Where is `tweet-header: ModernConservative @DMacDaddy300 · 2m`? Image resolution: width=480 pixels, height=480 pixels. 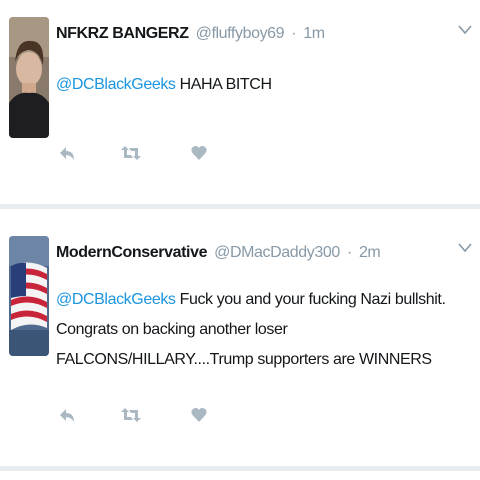
tweet-header: ModernConservative @DMacDaddy300 · 2m is located at coordinates (218, 253).